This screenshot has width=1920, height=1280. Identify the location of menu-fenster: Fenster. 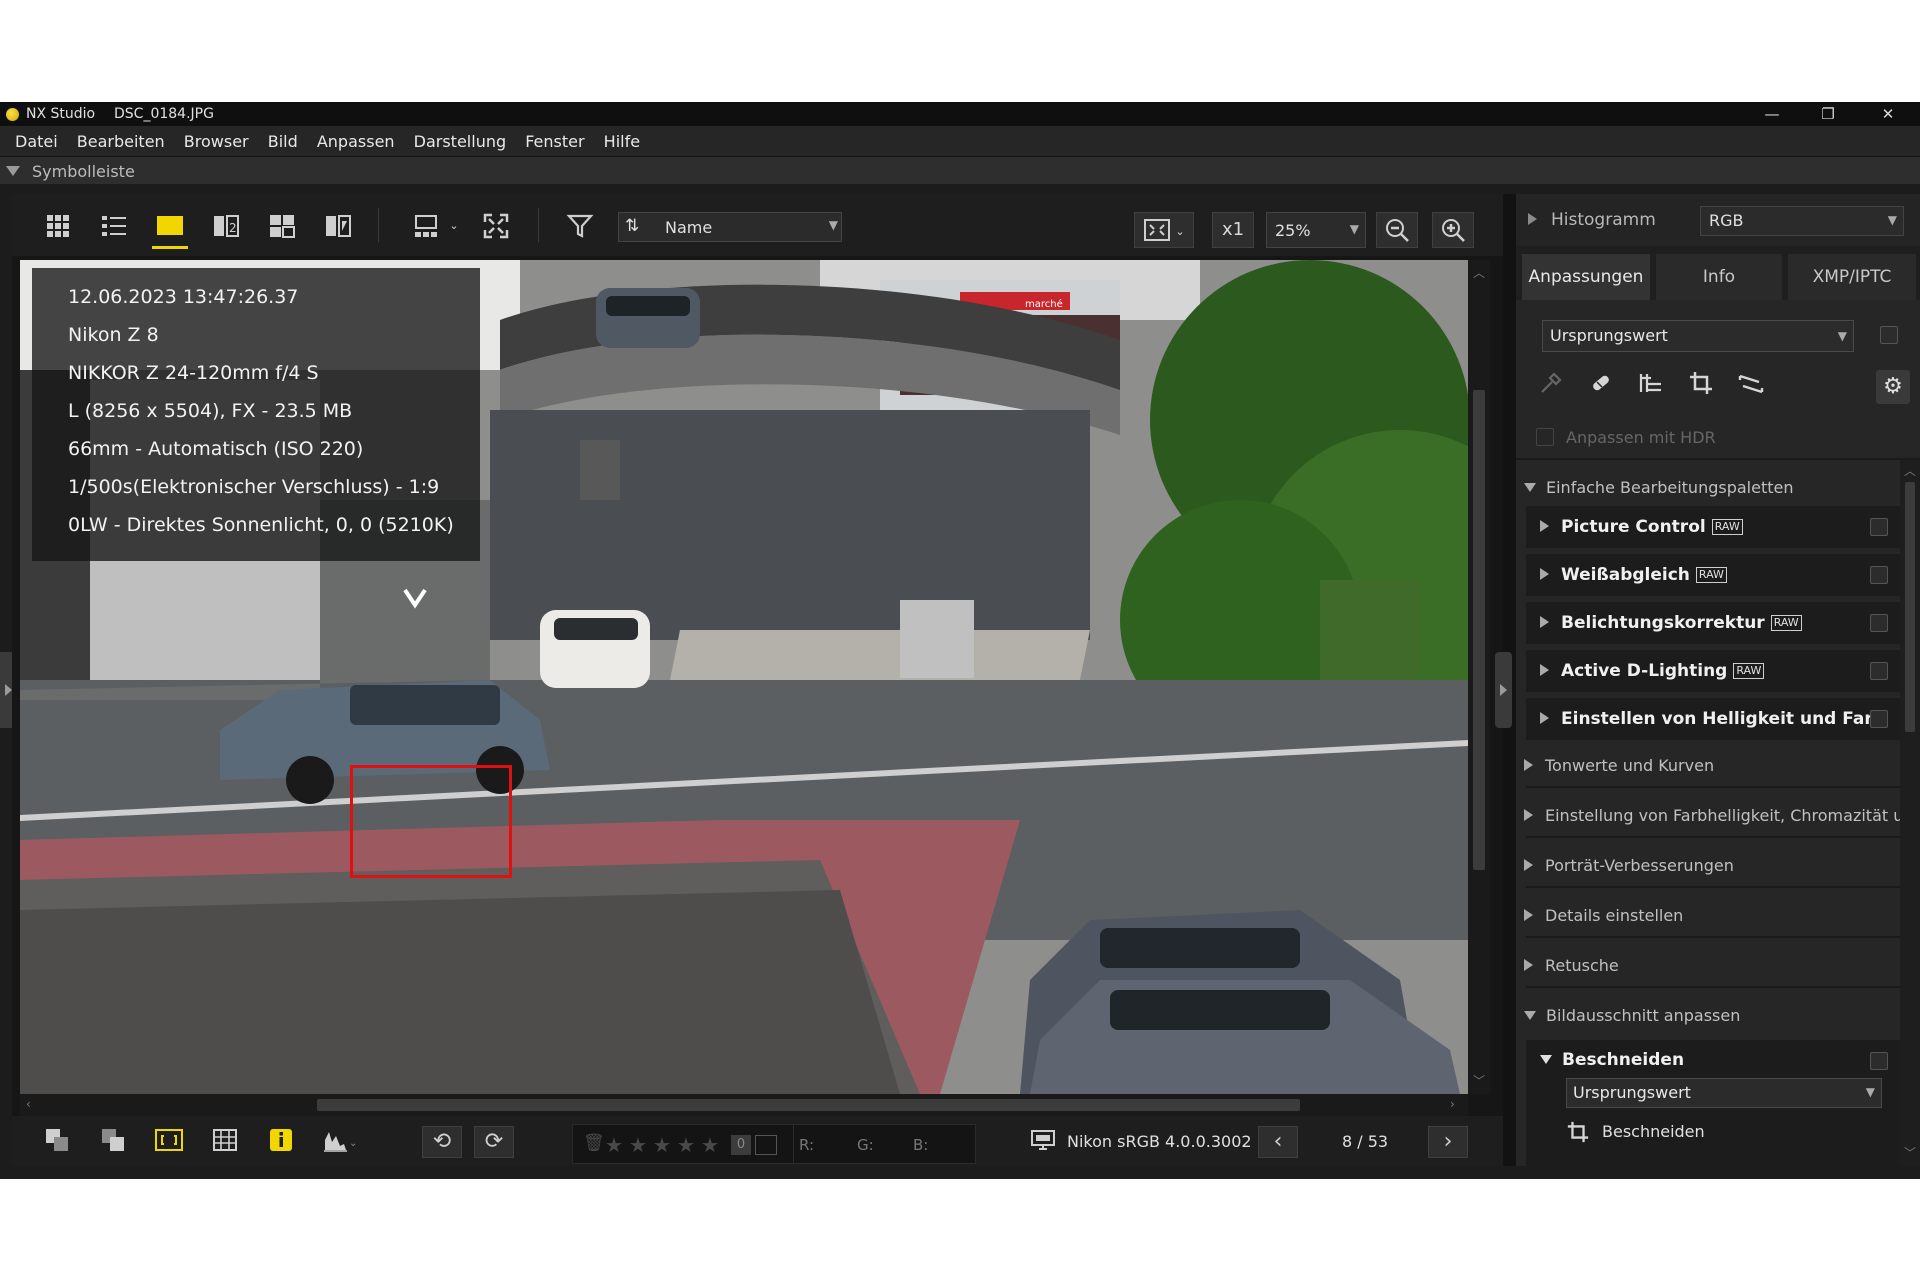
(554, 138).